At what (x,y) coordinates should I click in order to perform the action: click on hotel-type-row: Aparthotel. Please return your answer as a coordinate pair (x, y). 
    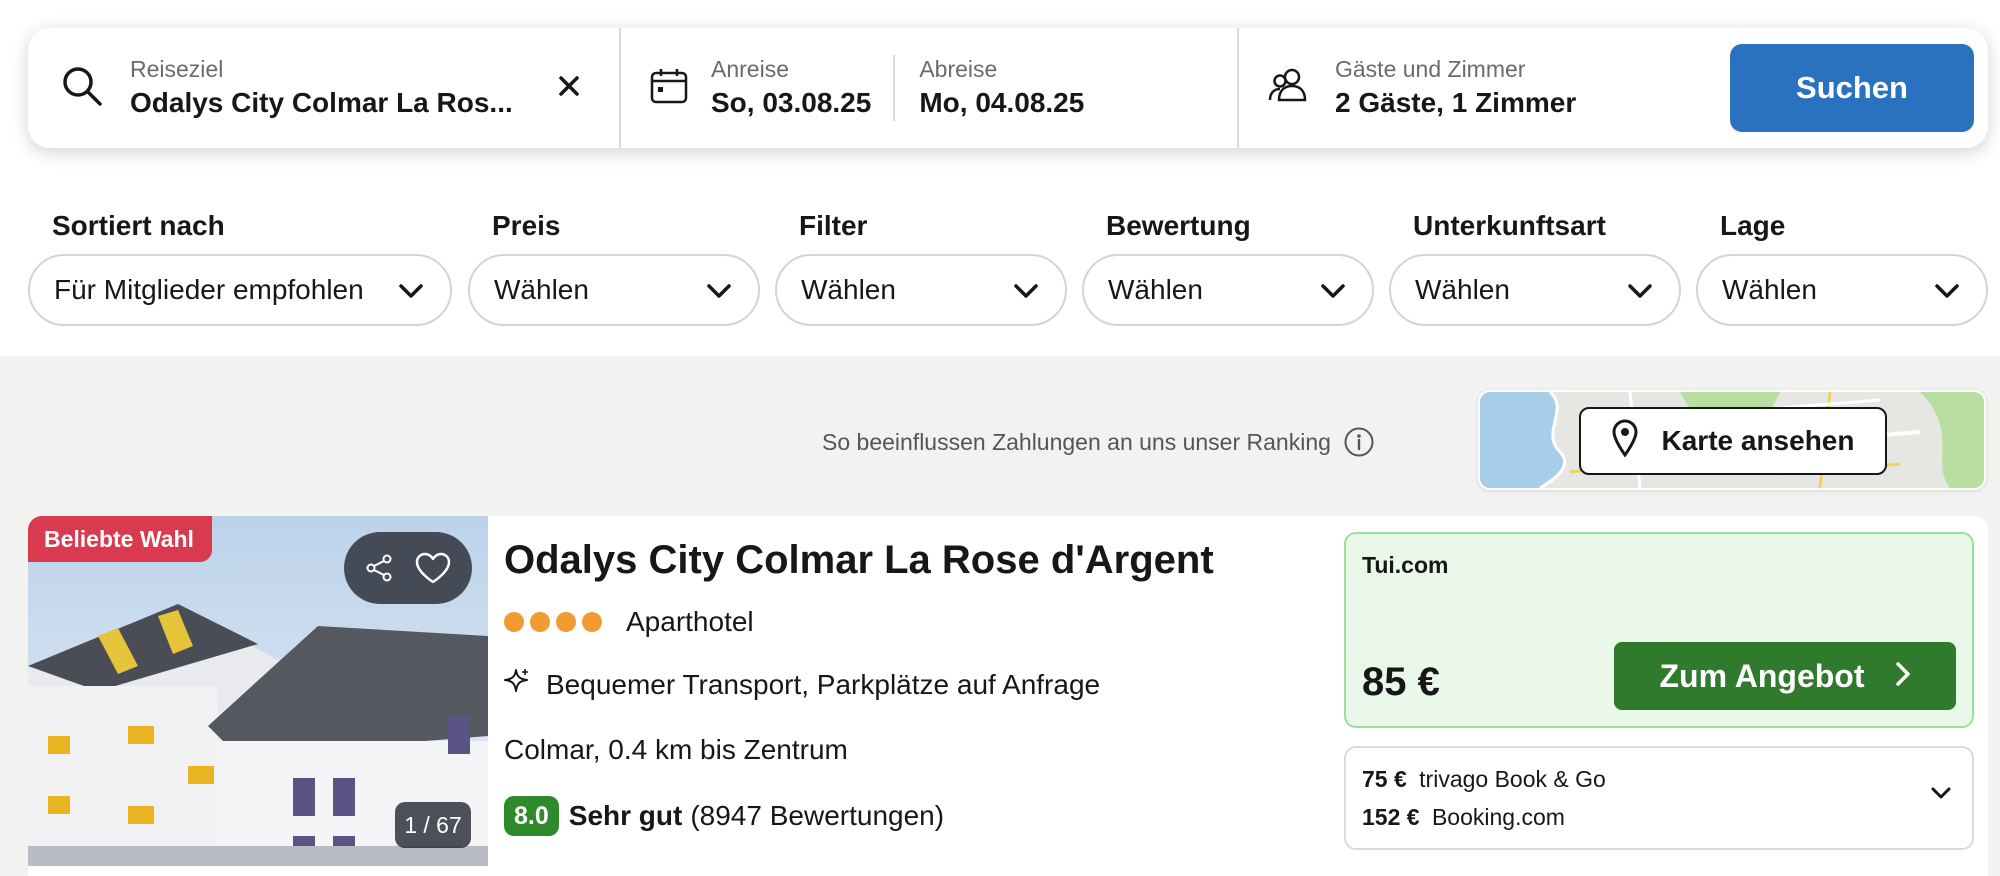
    Looking at the image, I should click on (629, 622).